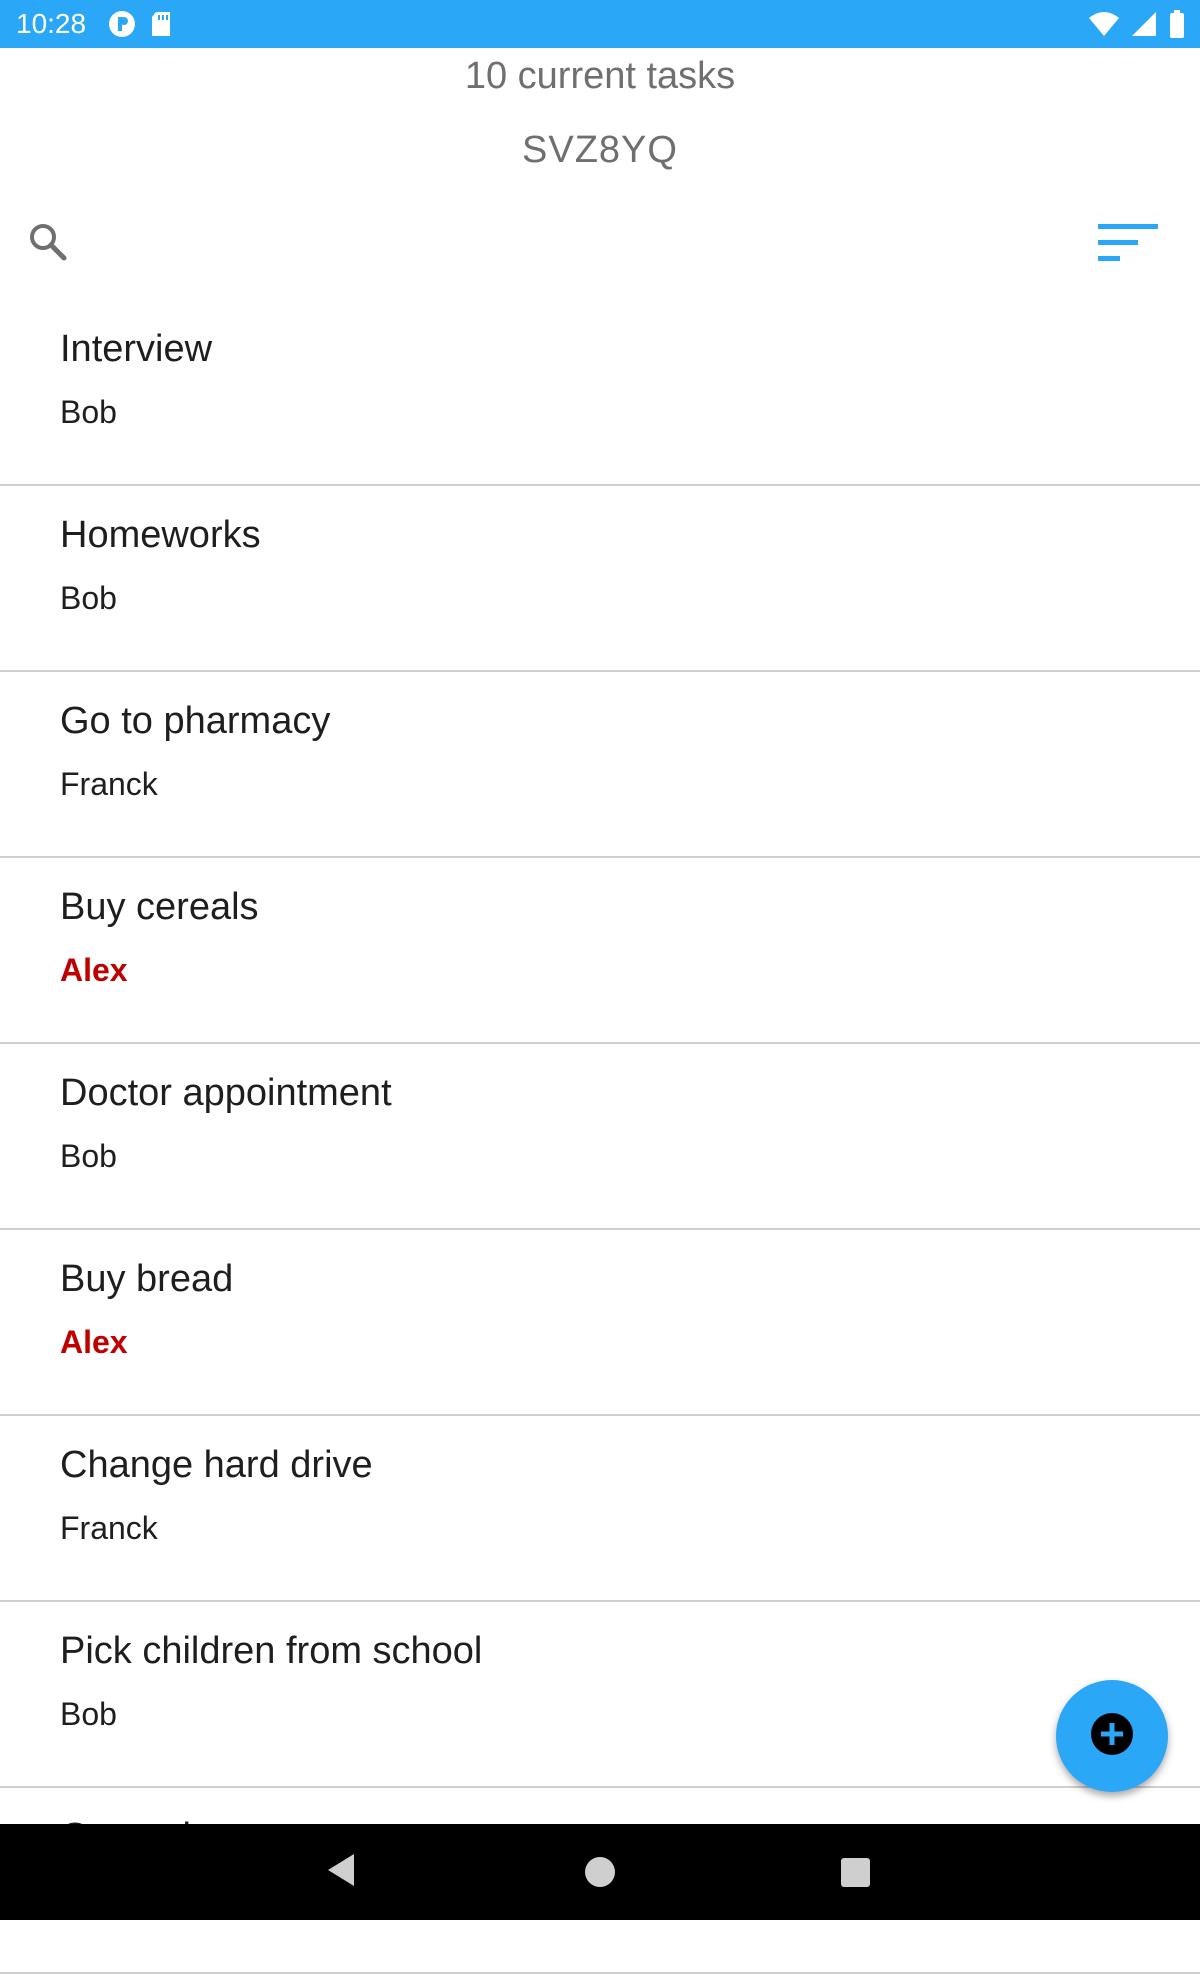 This screenshot has height=1974, width=1200. Describe the element at coordinates (122, 26) in the screenshot. I see `notification-app-icon` at that location.